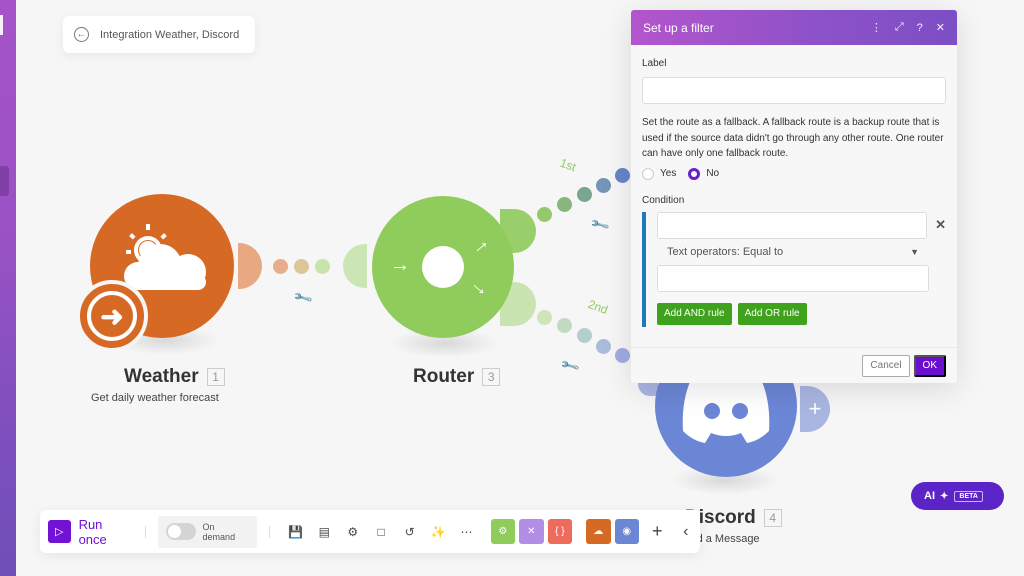  What do you see at coordinates (668, 173) in the screenshot?
I see `fallback-yes-label: Yes` at bounding box center [668, 173].